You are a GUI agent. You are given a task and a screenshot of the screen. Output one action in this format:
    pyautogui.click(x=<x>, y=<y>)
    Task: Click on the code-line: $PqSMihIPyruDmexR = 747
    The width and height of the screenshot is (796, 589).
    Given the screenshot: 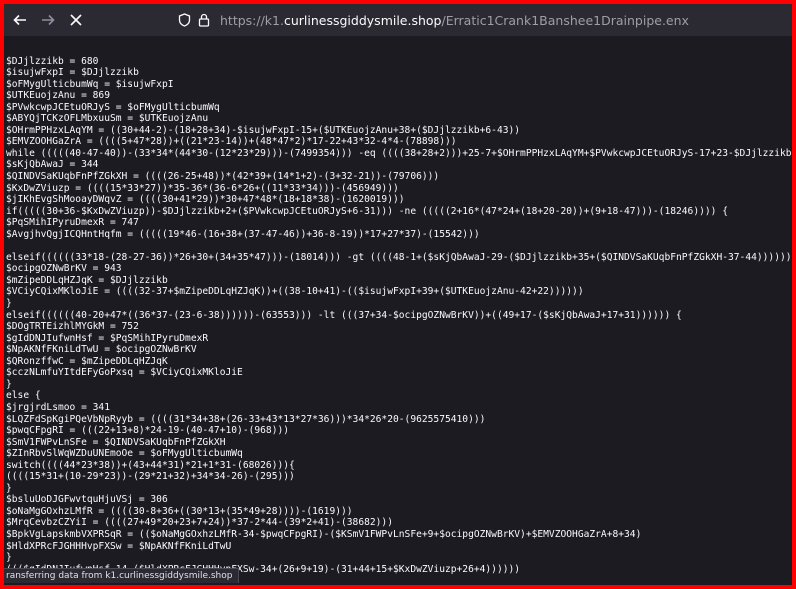 What is the action you would take?
    pyautogui.click(x=72, y=223)
    